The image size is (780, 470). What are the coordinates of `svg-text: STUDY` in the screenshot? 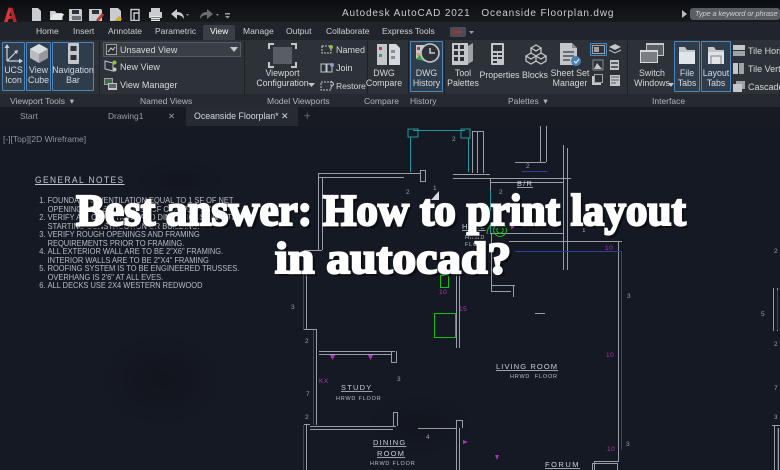 It's located at (356, 387).